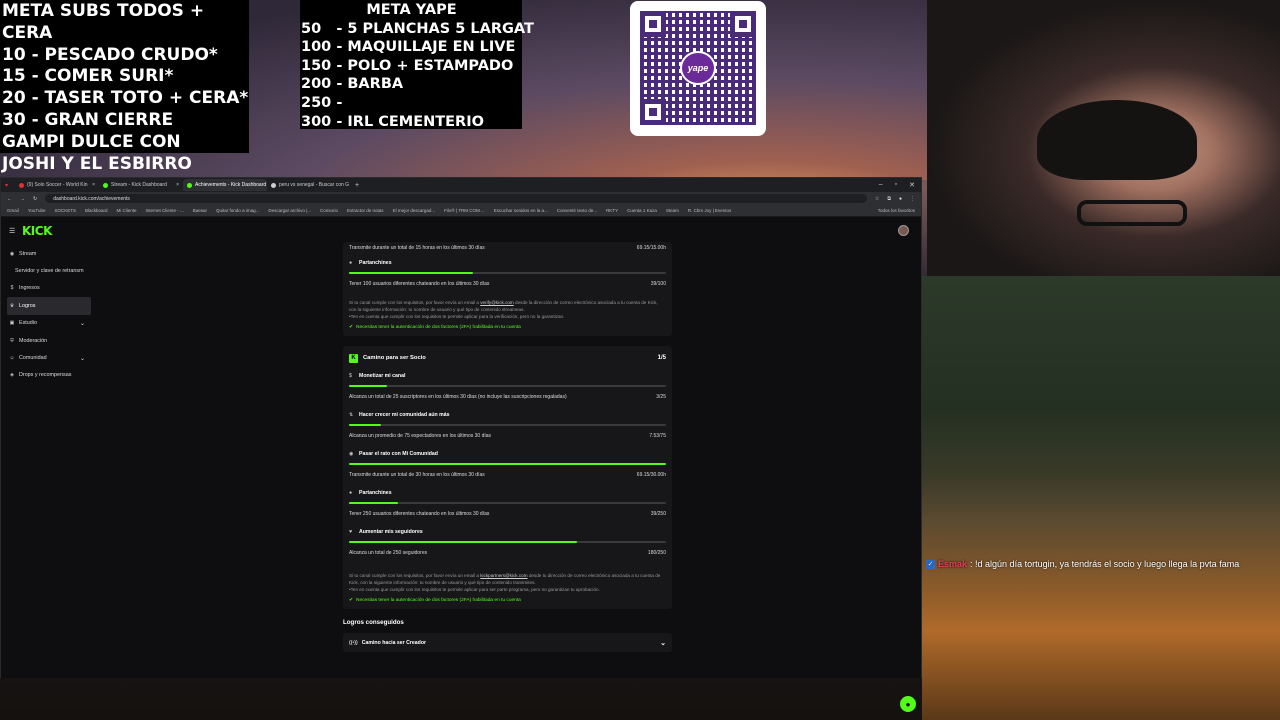 This screenshot has height=720, width=1280. What do you see at coordinates (357, 185) in the screenshot?
I see `new-tab-button: +` at bounding box center [357, 185].